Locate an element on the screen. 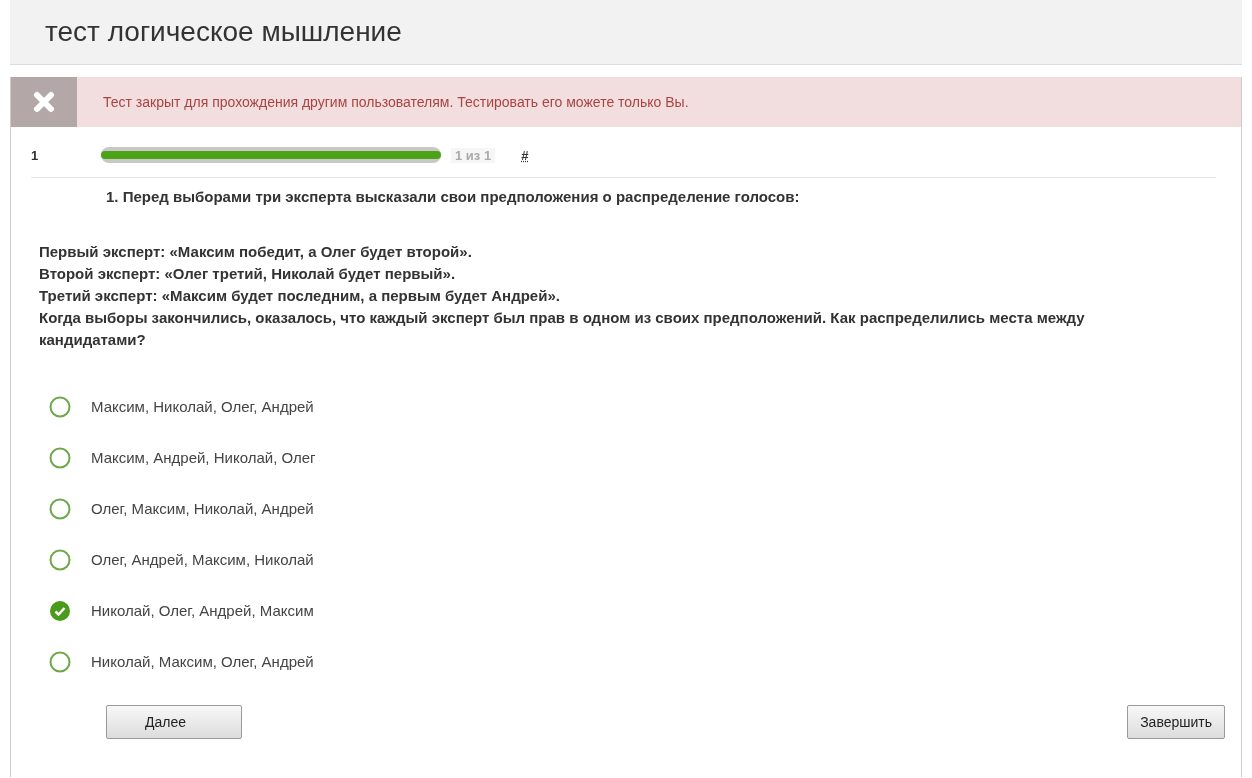  answer-option: Олег, Андрей, Максим, Николай is located at coordinates (645, 559).